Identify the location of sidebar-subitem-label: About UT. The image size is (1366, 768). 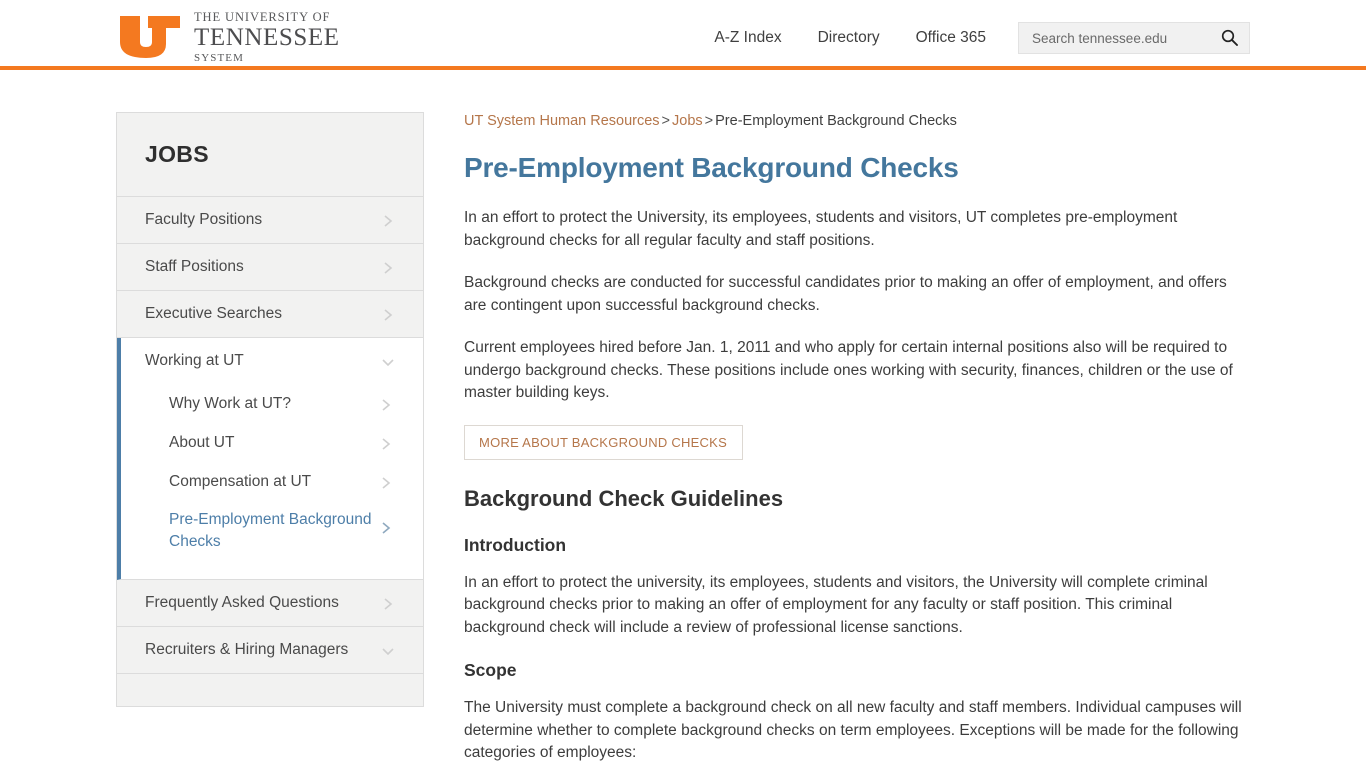
(202, 442).